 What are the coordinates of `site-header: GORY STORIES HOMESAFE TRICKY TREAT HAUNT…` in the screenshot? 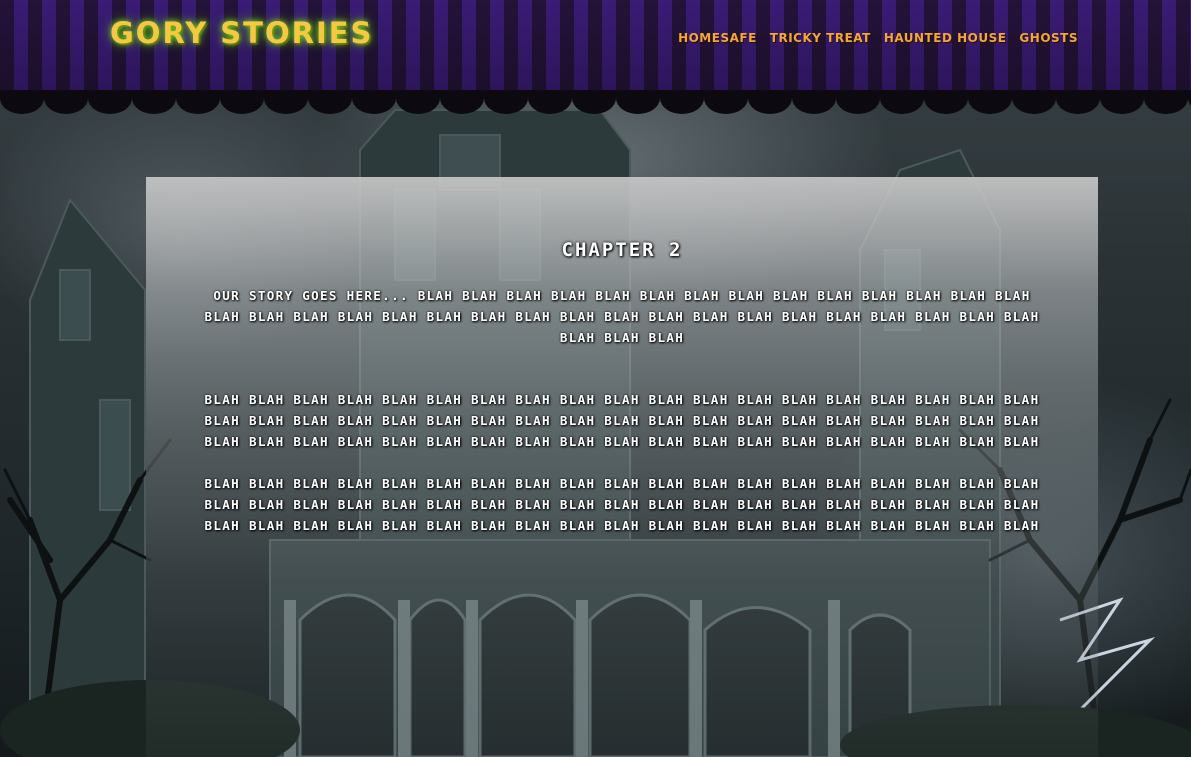 It's located at (595, 46).